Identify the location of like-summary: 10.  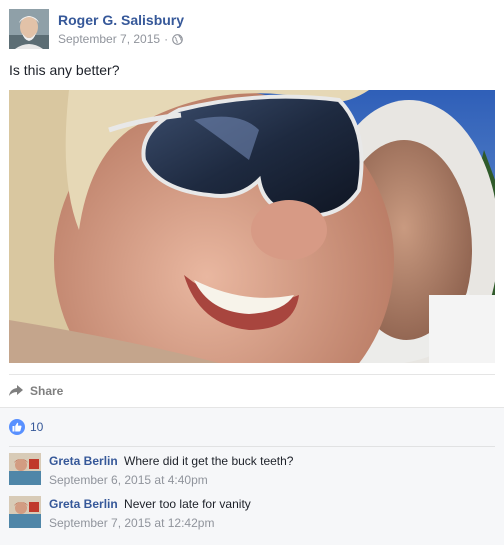
(26, 427).